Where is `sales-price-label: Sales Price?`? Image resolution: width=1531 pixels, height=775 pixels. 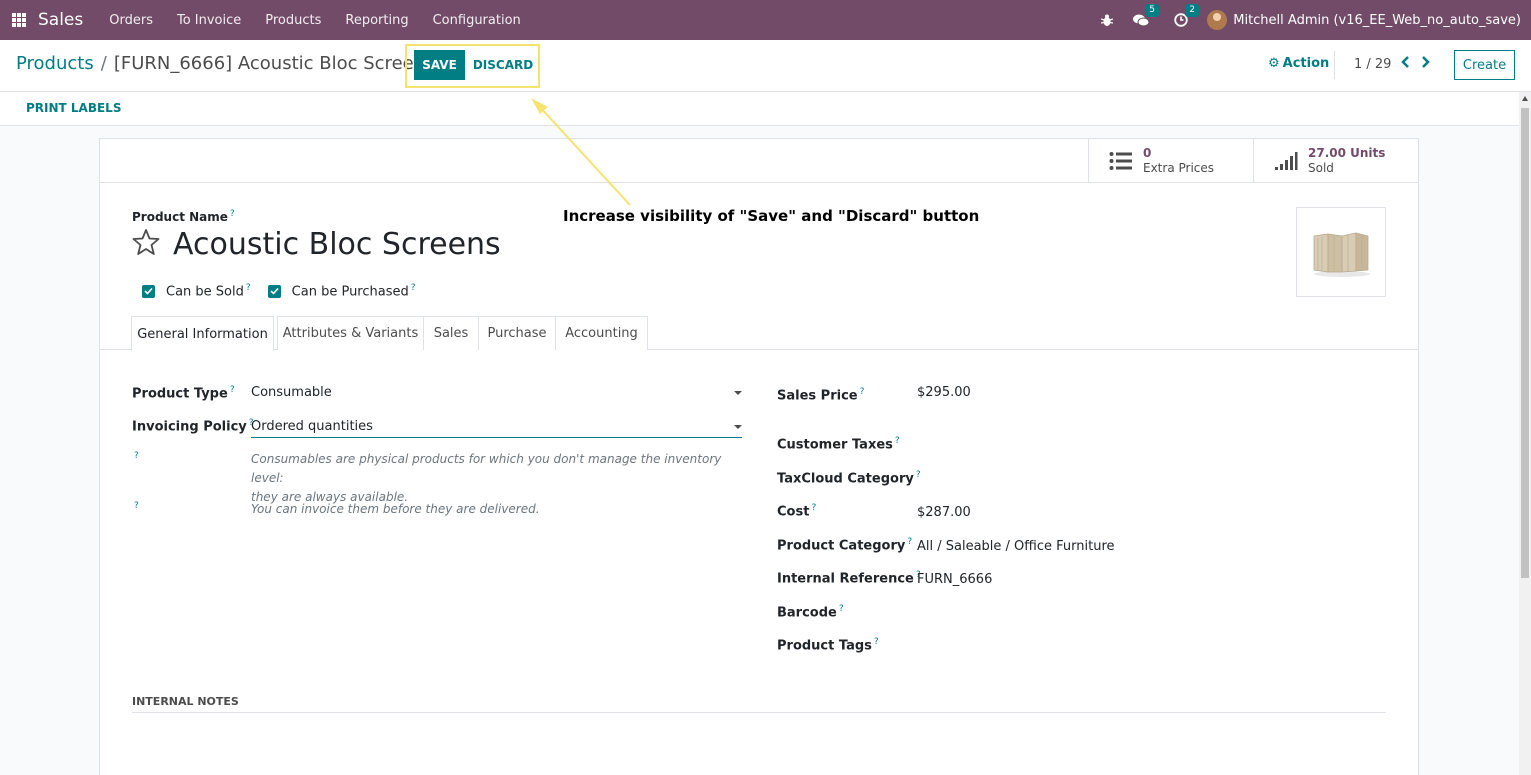 sales-price-label: Sales Price? is located at coordinates (820, 395).